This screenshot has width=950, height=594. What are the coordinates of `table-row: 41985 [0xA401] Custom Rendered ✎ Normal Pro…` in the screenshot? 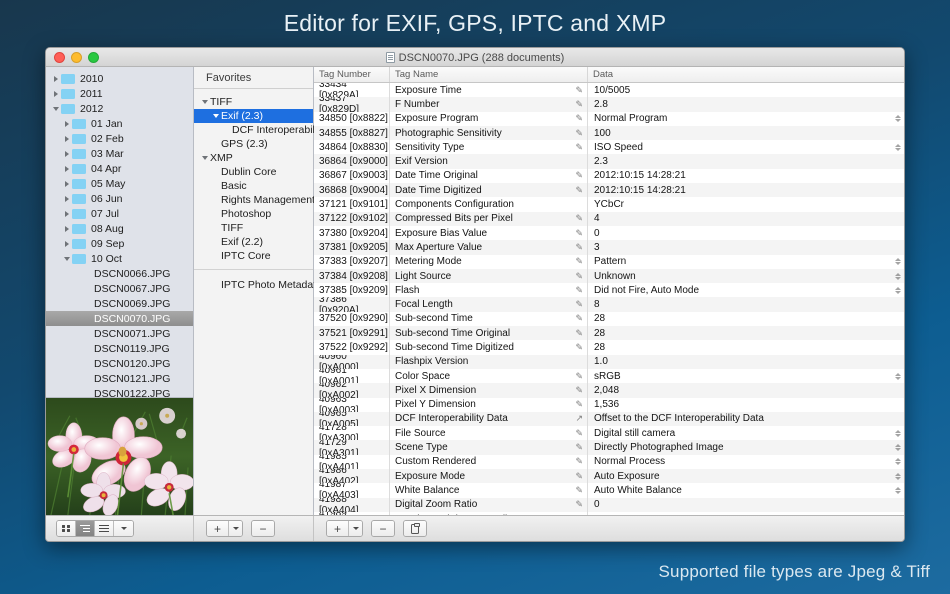 It's located at (609, 462).